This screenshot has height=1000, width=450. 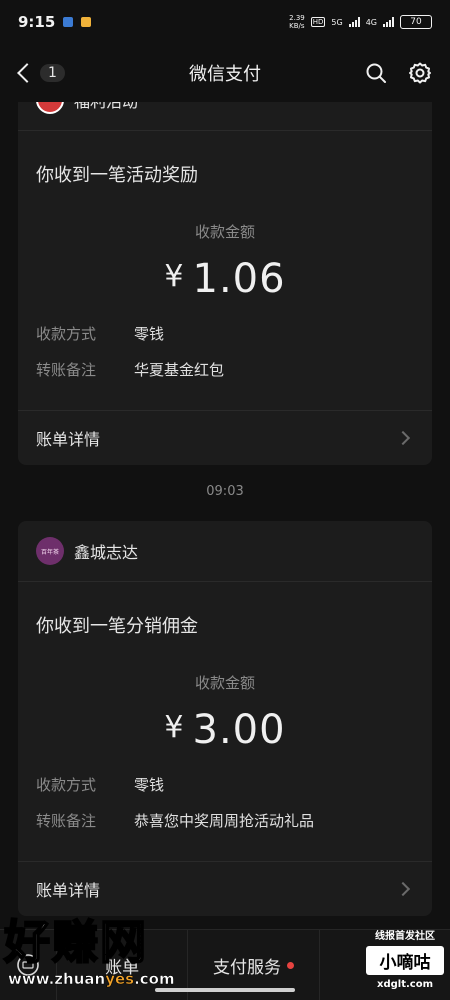 What do you see at coordinates (52, 73) in the screenshot?
I see `unread-count-badge: 1` at bounding box center [52, 73].